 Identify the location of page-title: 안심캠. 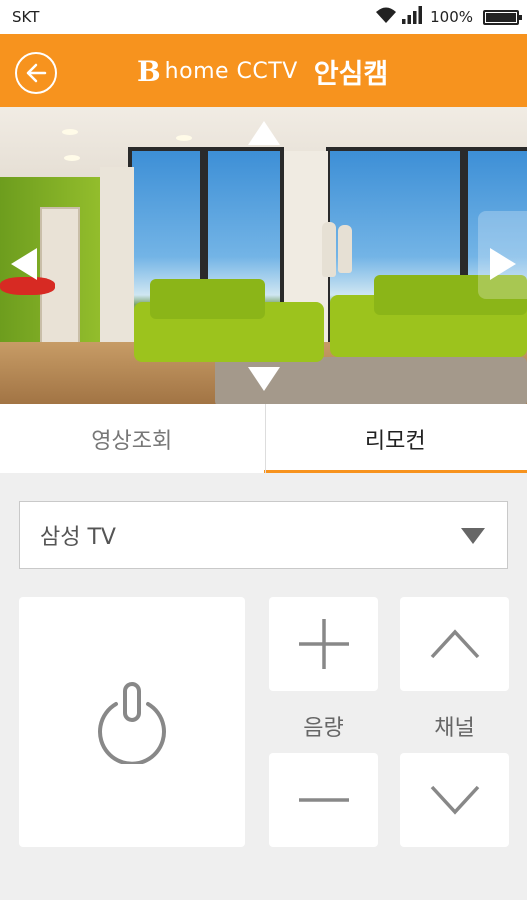
(351, 74).